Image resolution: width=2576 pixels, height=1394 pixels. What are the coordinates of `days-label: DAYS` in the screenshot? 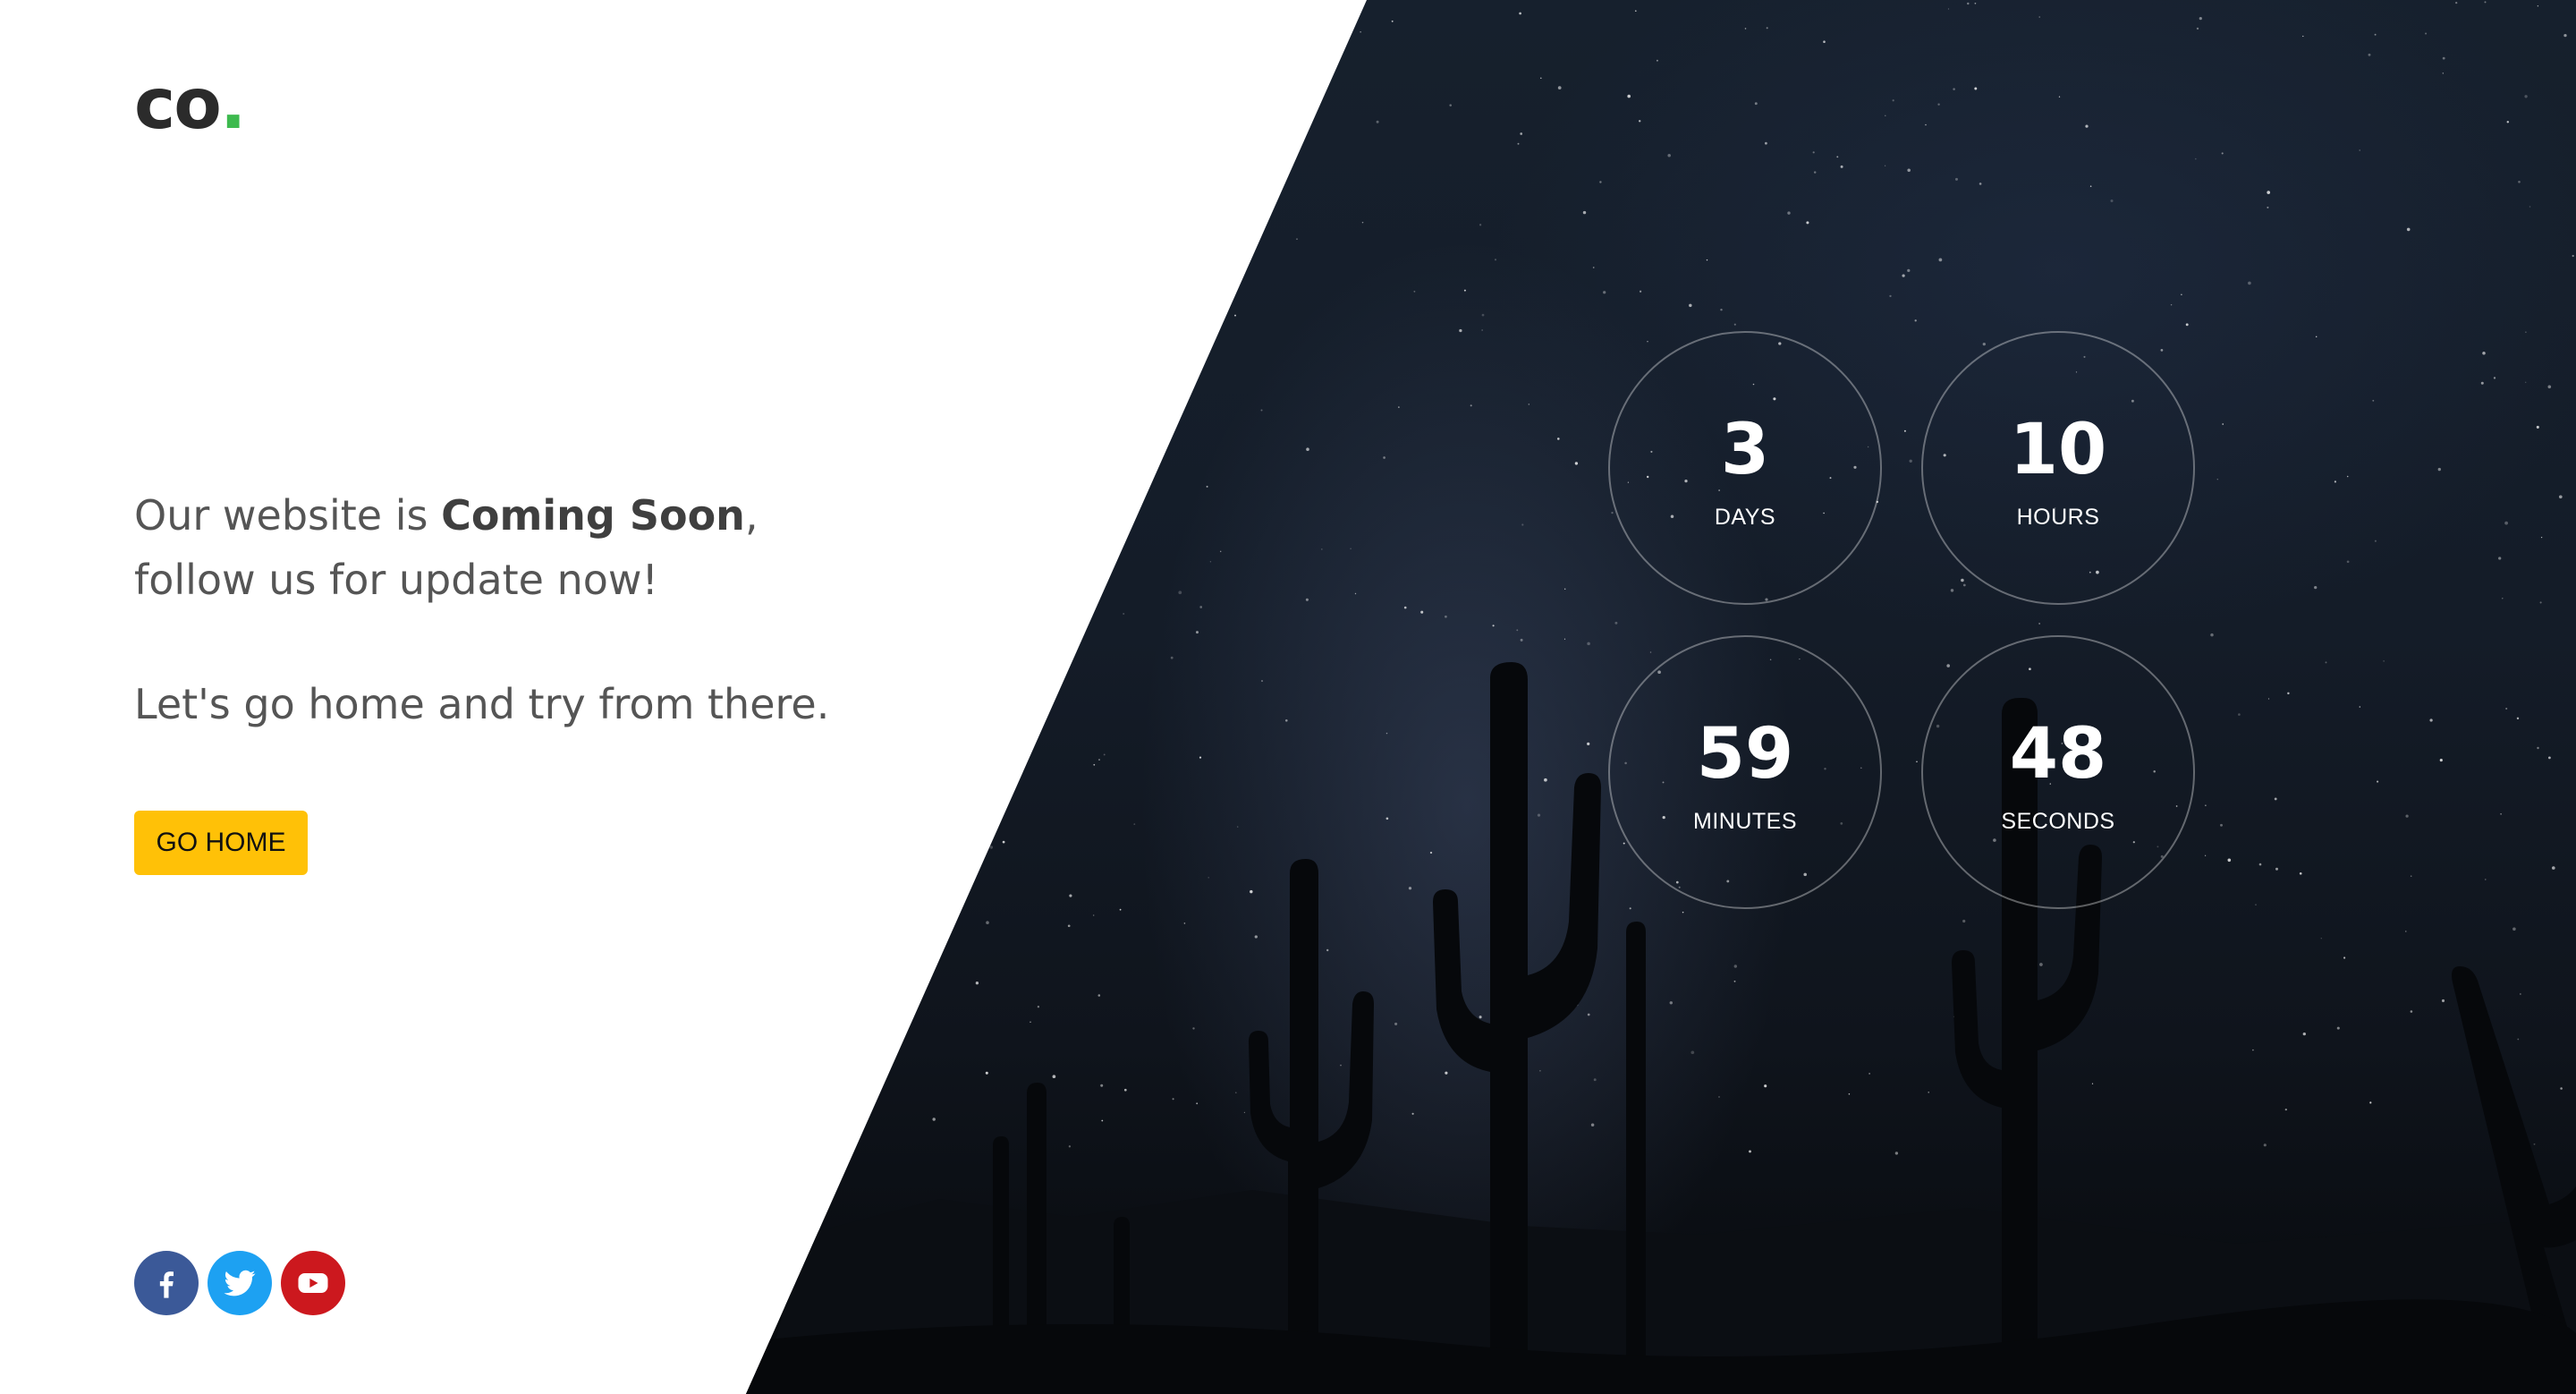 It's located at (1745, 517).